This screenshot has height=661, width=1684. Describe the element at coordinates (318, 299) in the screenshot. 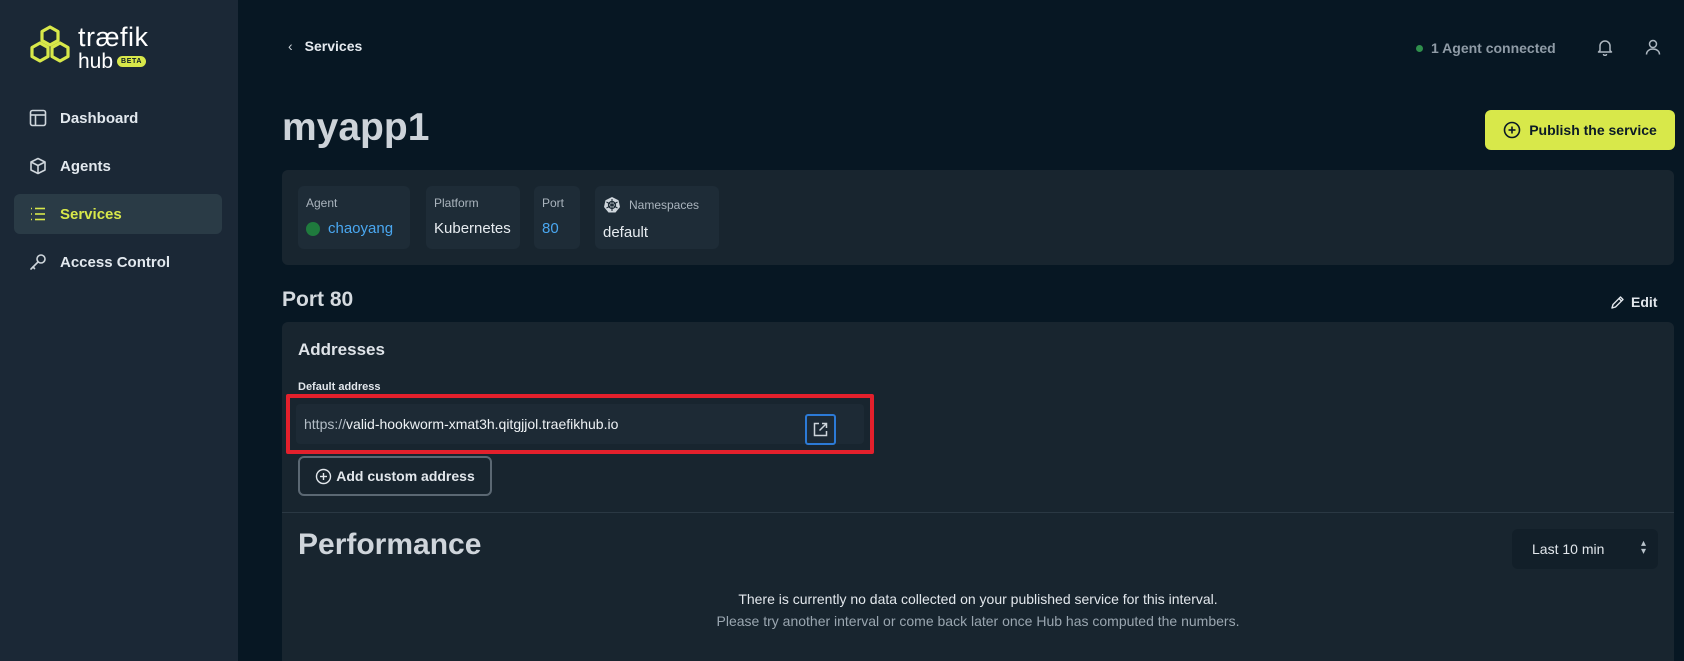

I see `port-section-title: Port 80` at that location.